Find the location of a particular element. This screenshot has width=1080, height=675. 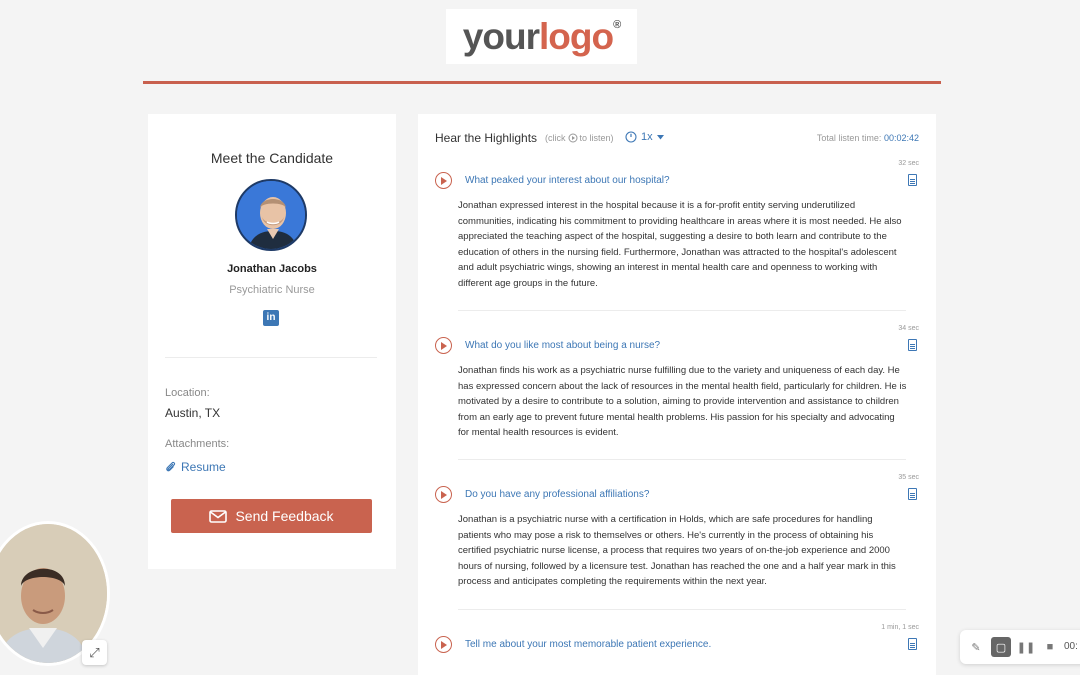

send-feedback-label: Send Feedback is located at coordinates (284, 516).